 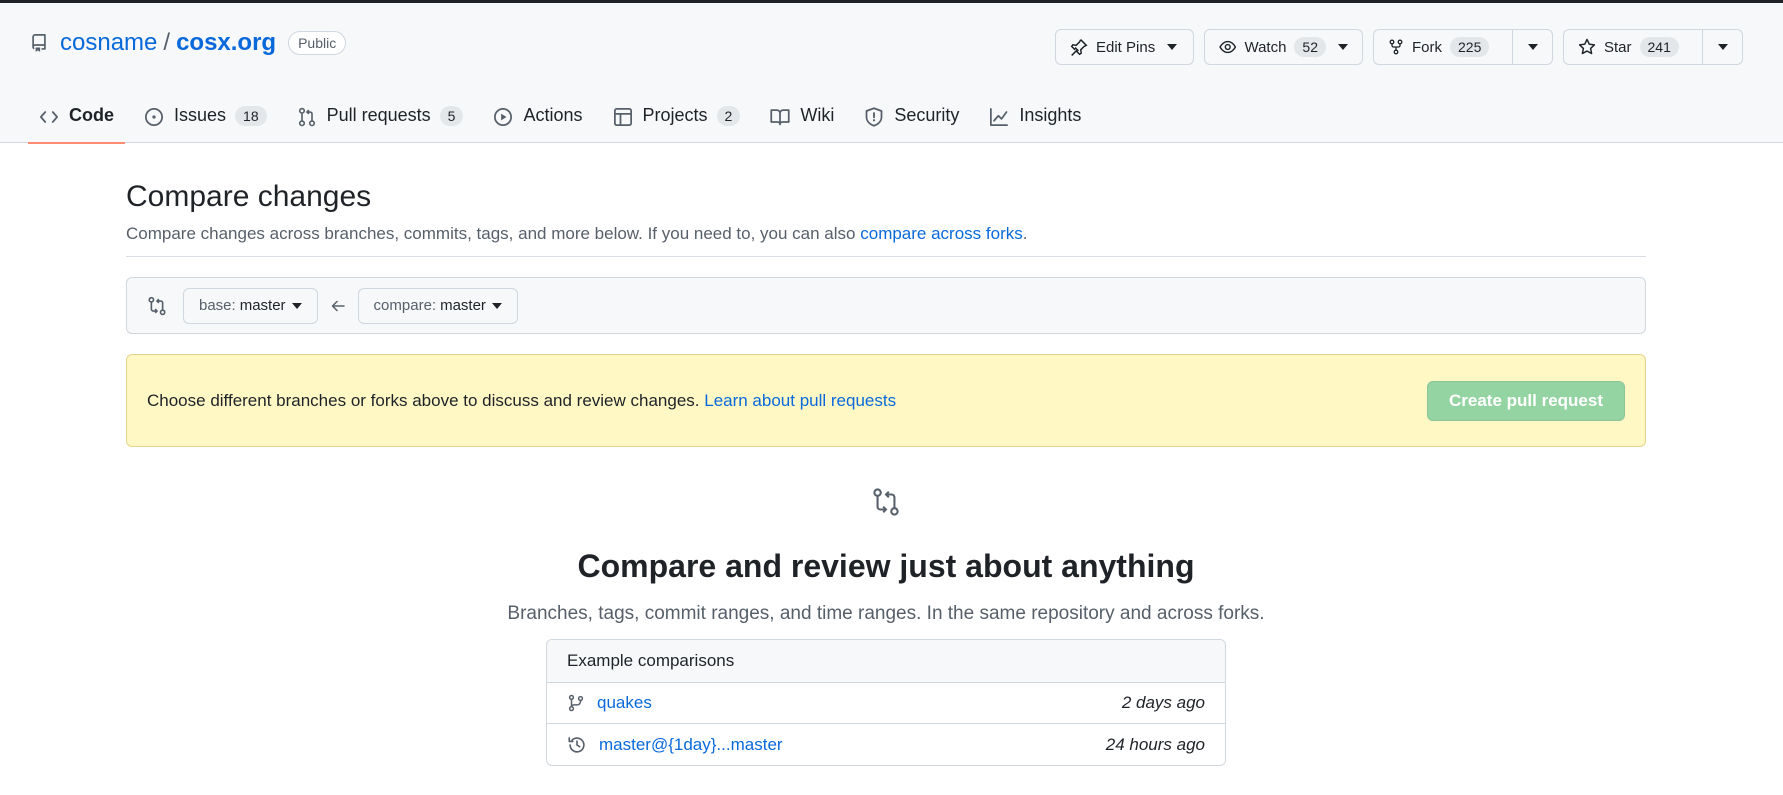 What do you see at coordinates (451, 116) in the screenshot?
I see `tab-counter: 5` at bounding box center [451, 116].